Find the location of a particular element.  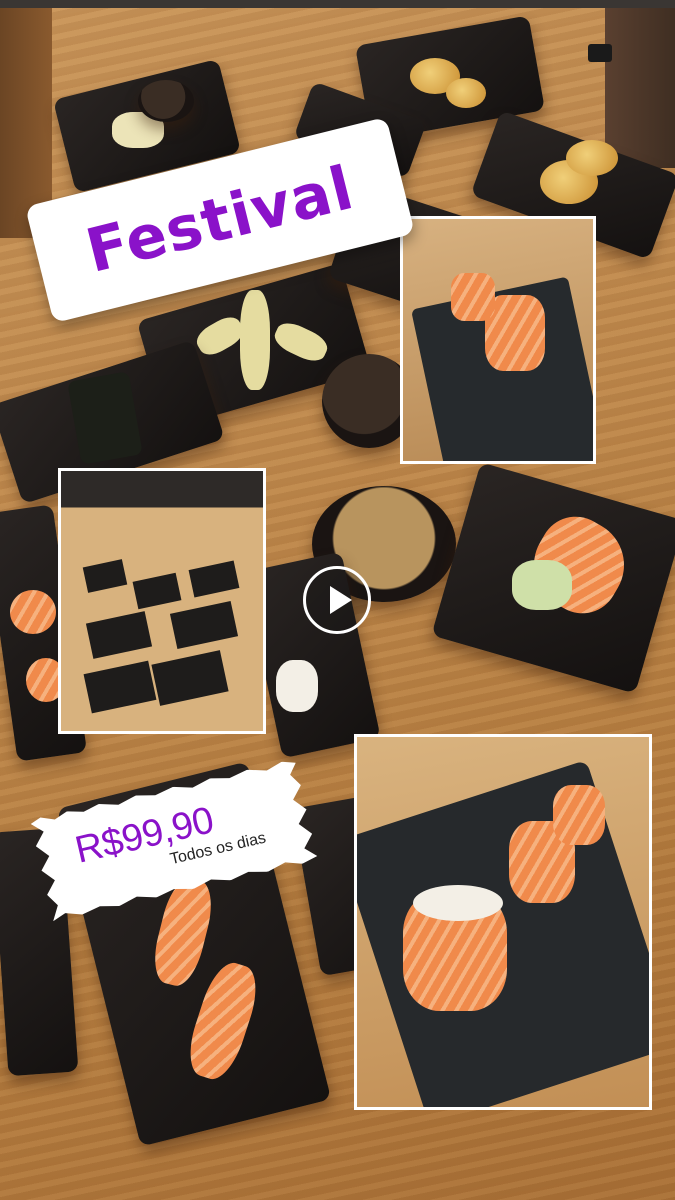

harumaki-roll is located at coordinates (255, 340).